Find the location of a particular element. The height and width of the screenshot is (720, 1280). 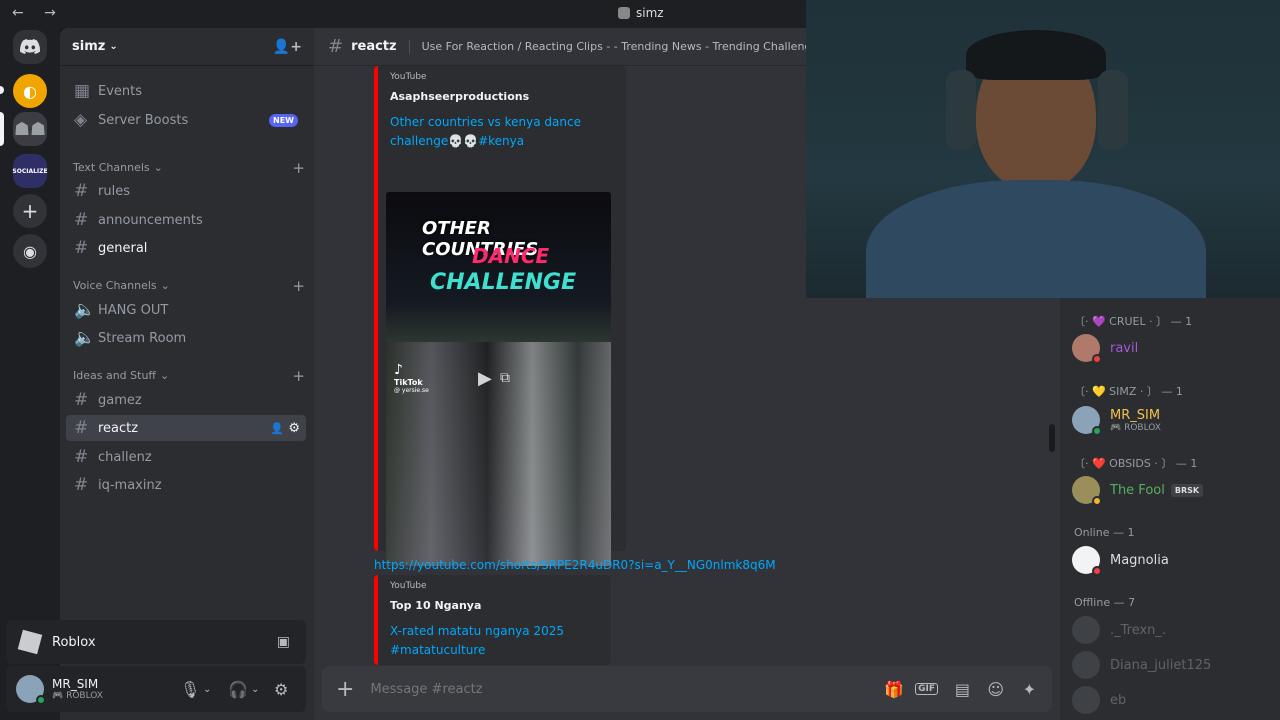

channel-announcements: # announcements is located at coordinates (186, 220).